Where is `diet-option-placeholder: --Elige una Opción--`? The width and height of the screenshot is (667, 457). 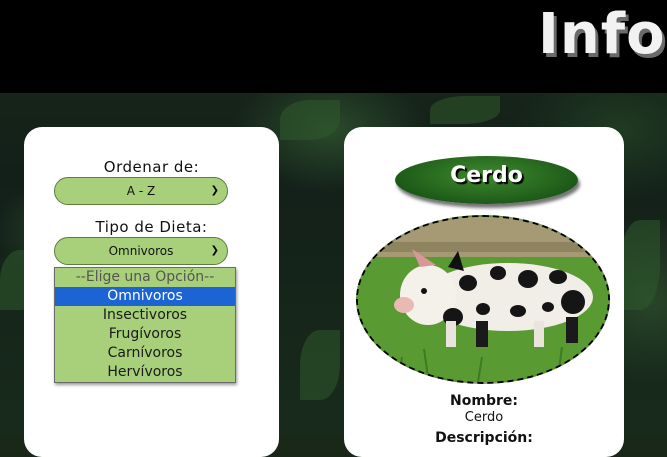
diet-option-placeholder: --Elige una Opción-- is located at coordinates (145, 277).